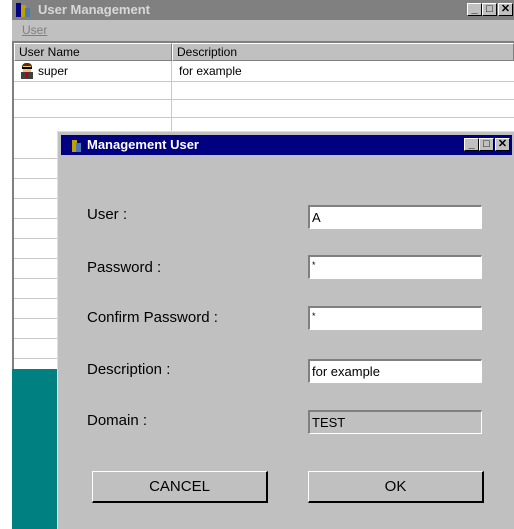  I want to click on user-input: A, so click(395, 217).